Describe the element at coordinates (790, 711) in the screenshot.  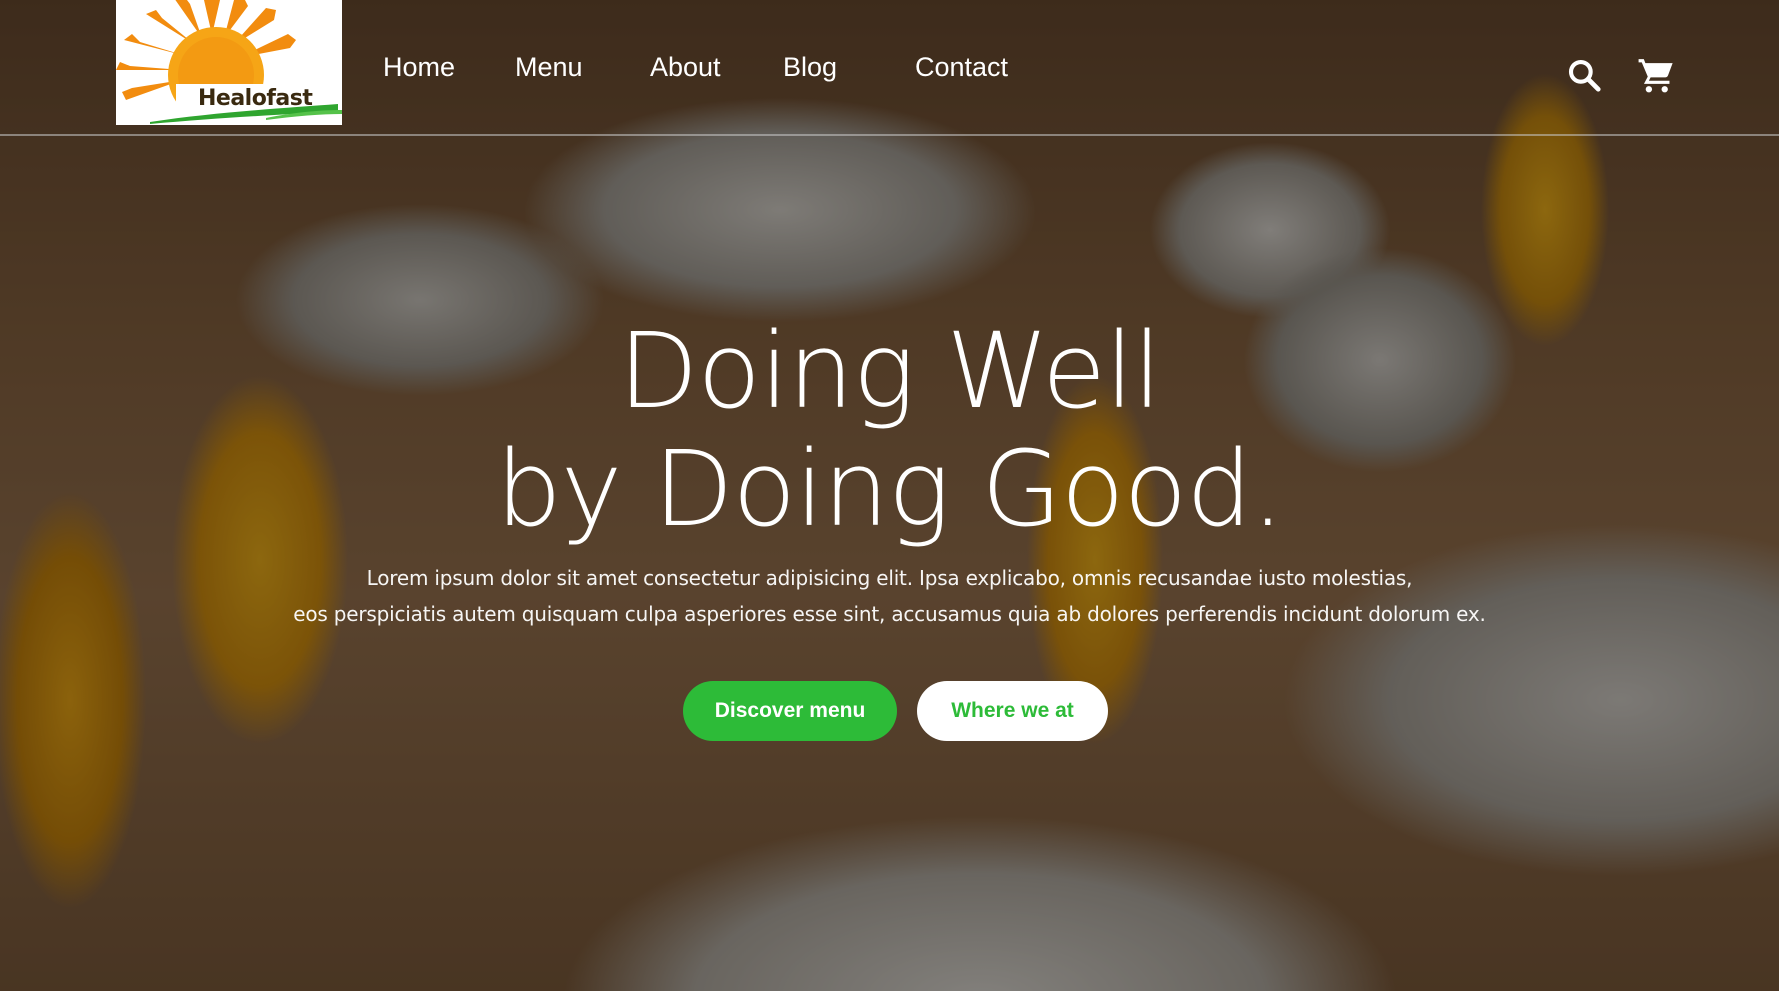
I see `discover-menu-button: Discover menu` at that location.